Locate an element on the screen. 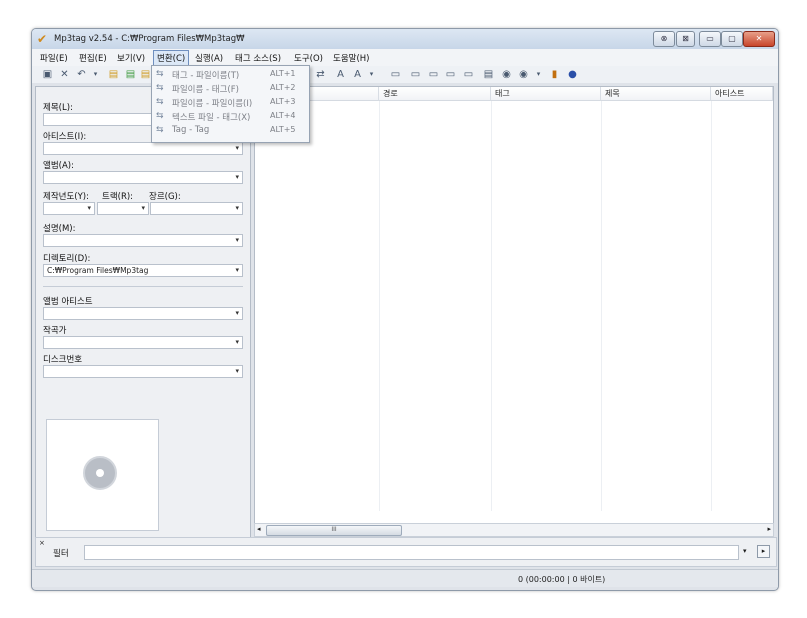 The height and width of the screenshot is (618, 807). case-conversion-2-icon: A is located at coordinates (357, 74).